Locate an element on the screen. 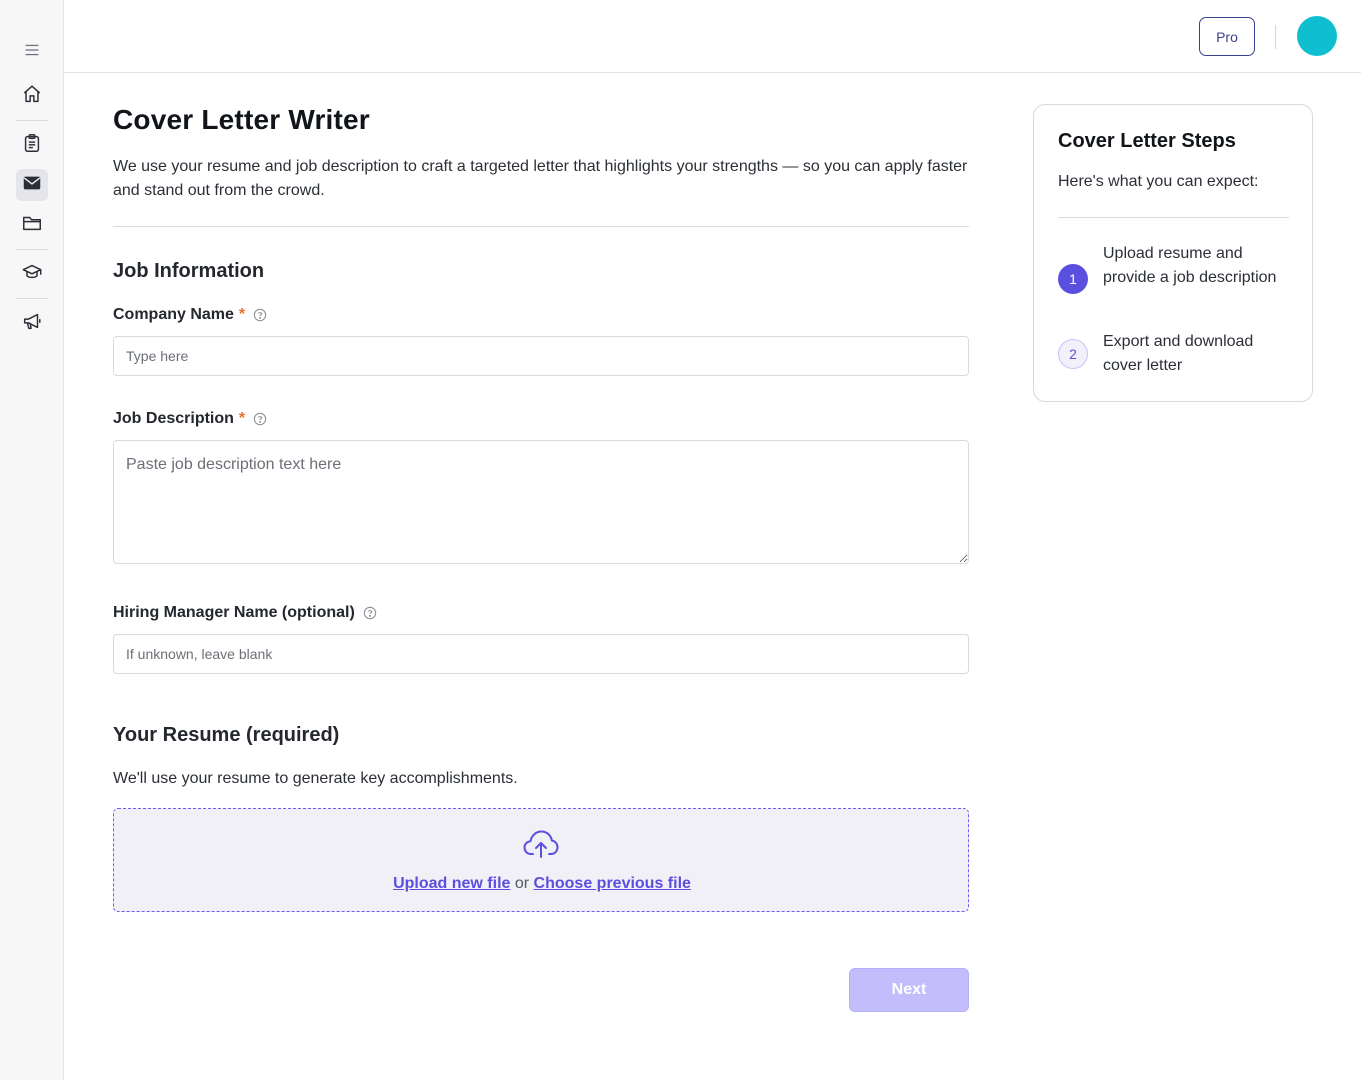 This screenshot has height=1080, width=1361. pro-button: Pro is located at coordinates (1227, 36).